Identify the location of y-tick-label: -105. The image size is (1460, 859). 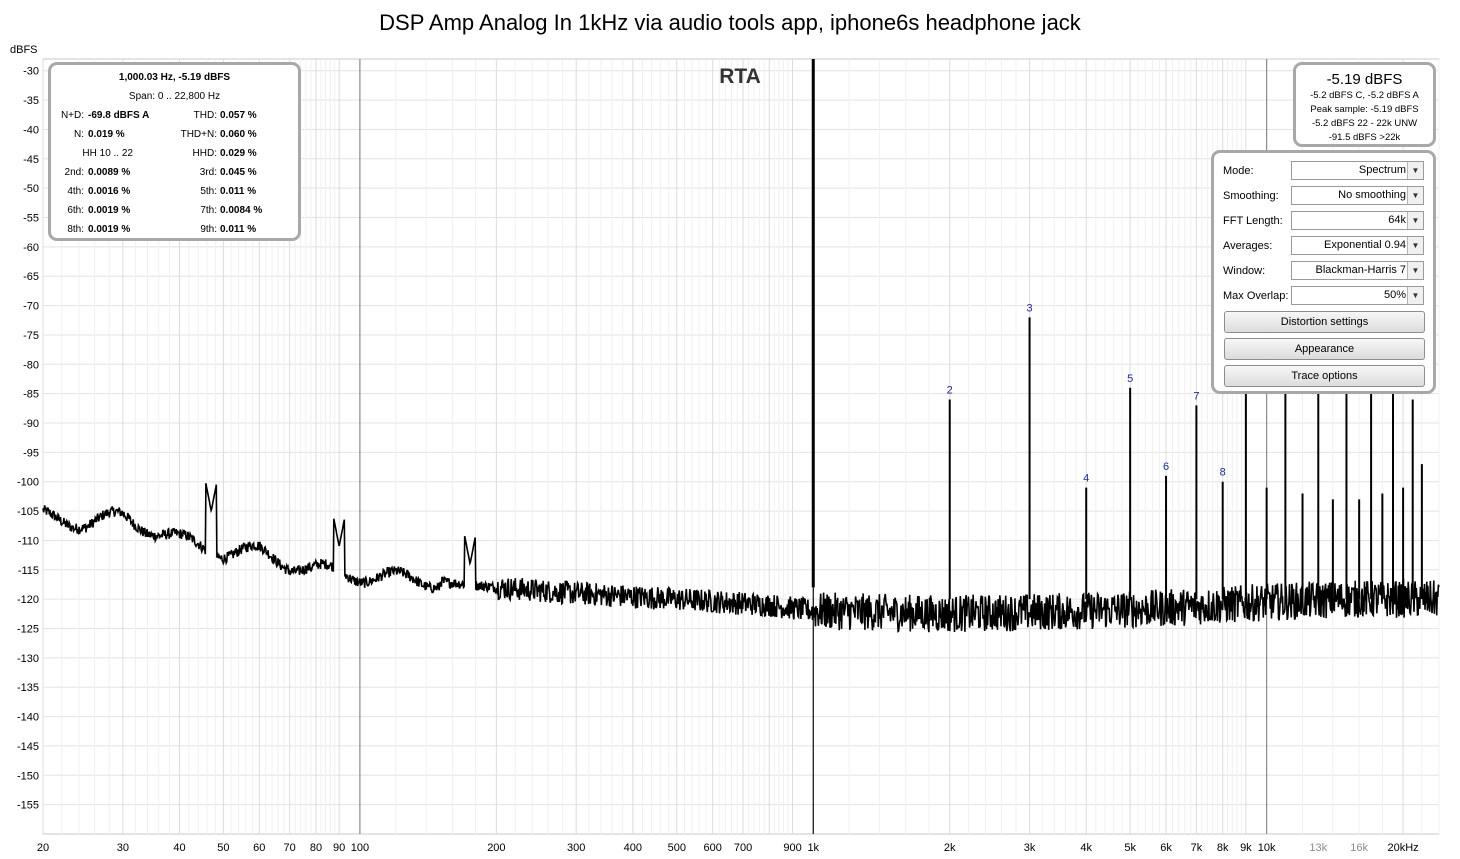
(28, 512).